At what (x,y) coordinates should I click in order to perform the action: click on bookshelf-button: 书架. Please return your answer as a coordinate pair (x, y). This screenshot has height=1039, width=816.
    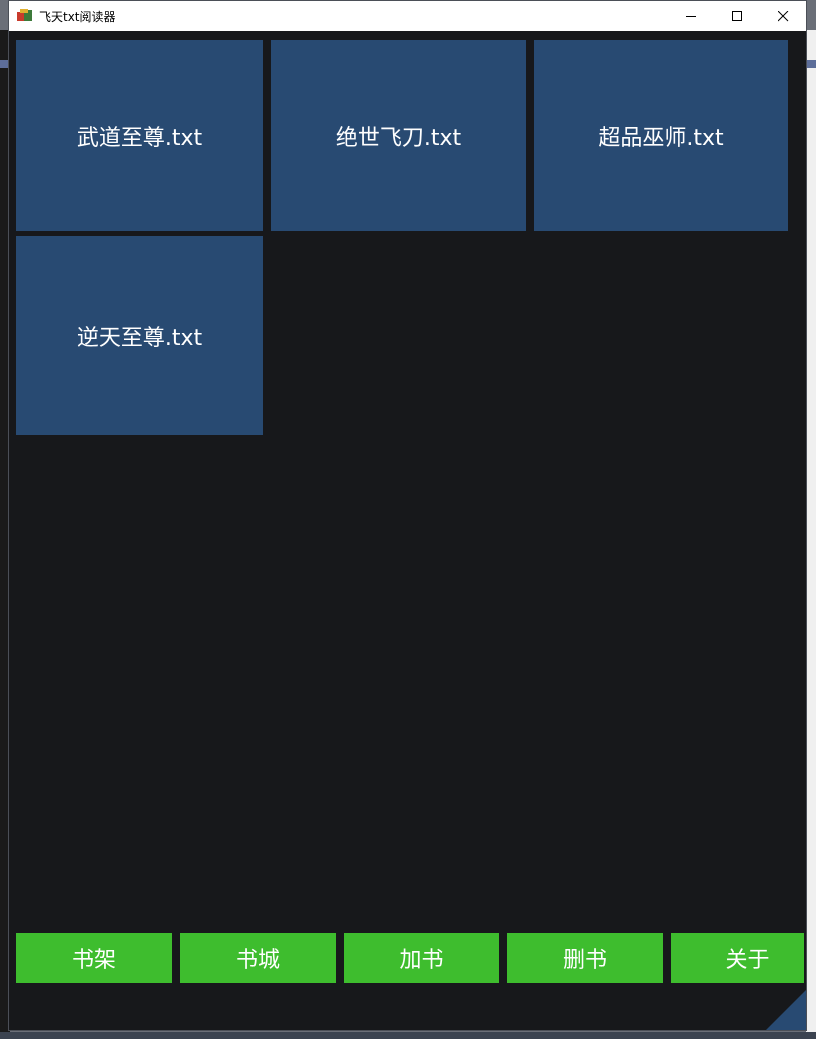
    Looking at the image, I should click on (94, 958).